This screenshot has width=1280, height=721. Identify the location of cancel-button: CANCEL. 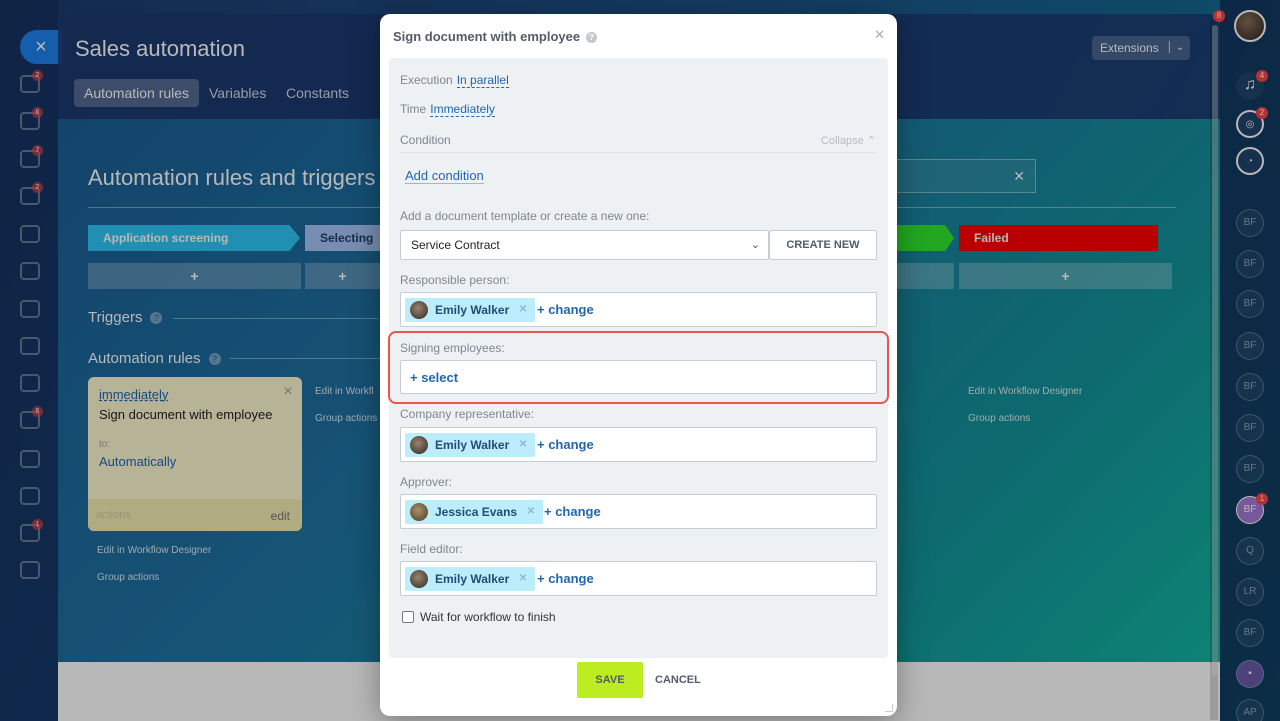
(678, 680).